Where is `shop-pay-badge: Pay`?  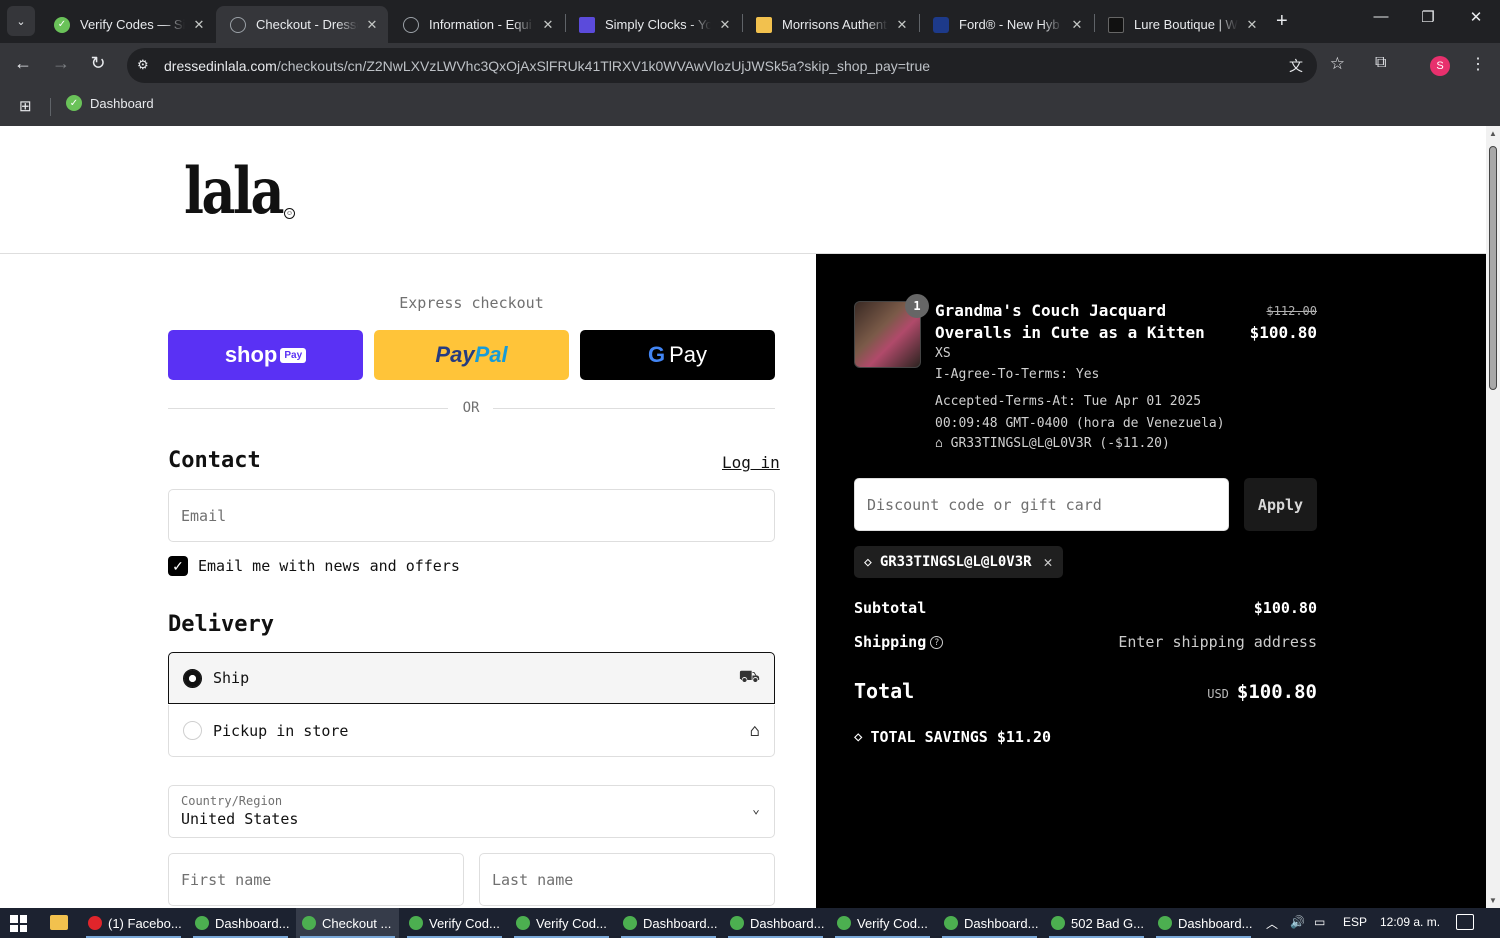 shop-pay-badge: Pay is located at coordinates (293, 355).